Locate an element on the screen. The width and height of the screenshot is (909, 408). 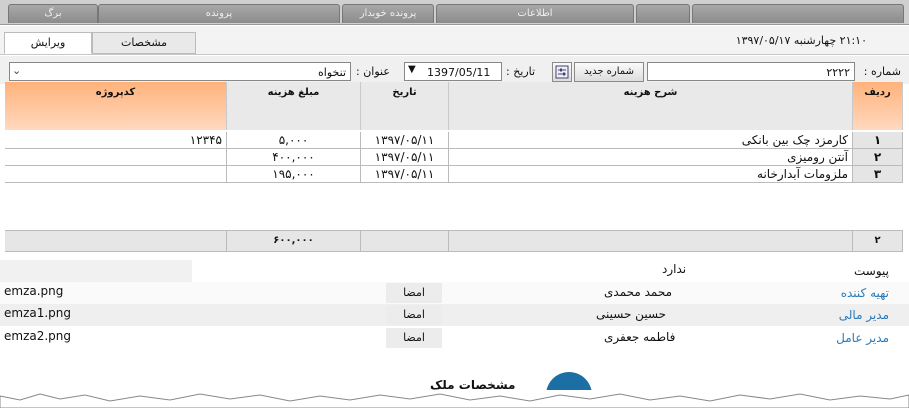
table-cell-description: کارمزد چک بین بانکی is located at coordinates (651, 140).